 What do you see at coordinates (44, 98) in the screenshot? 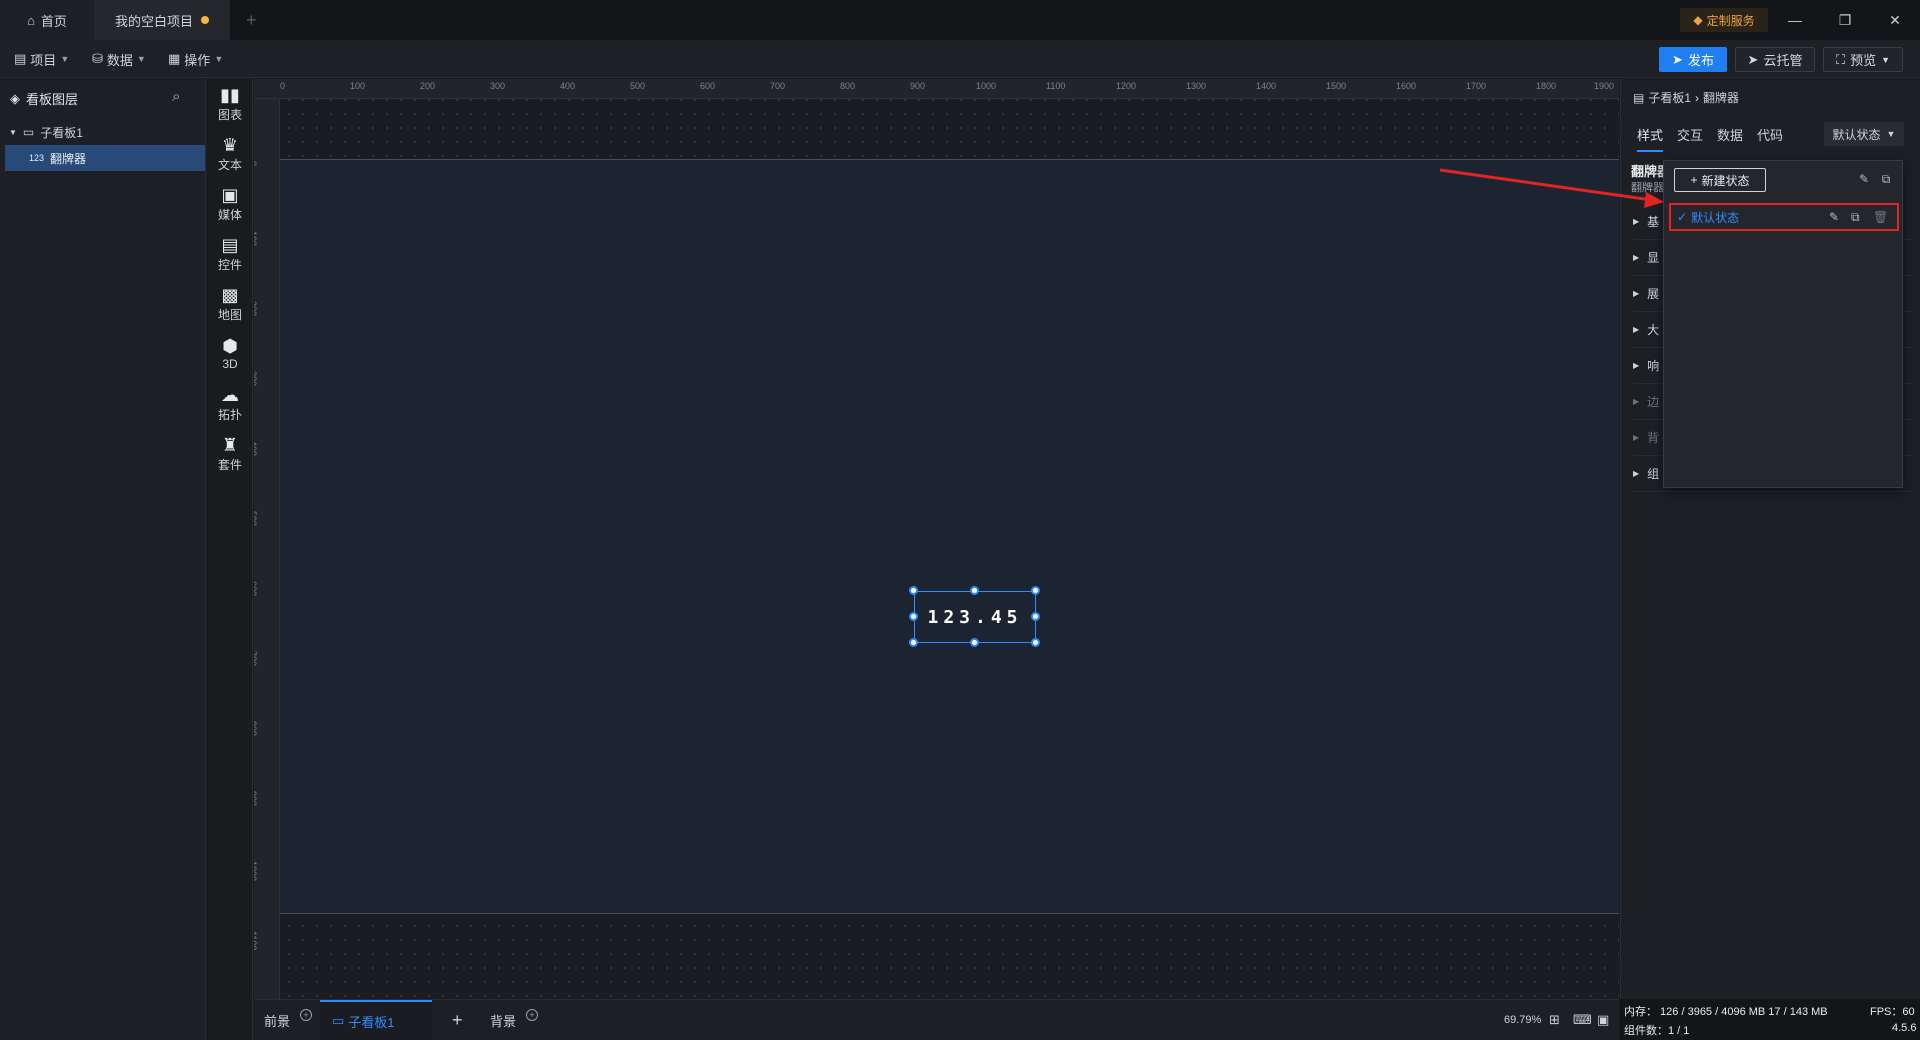
I see `layers-title: ◈ 看板图层` at bounding box center [44, 98].